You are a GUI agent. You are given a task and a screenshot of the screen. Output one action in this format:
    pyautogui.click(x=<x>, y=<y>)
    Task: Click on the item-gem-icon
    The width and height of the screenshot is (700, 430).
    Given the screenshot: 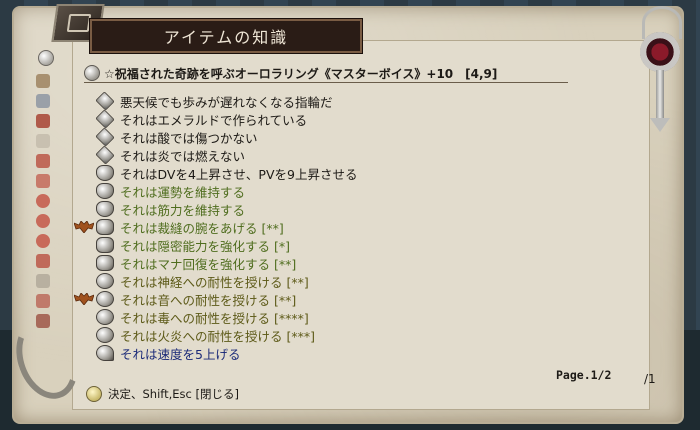 What is the action you would take?
    pyautogui.click(x=92, y=73)
    